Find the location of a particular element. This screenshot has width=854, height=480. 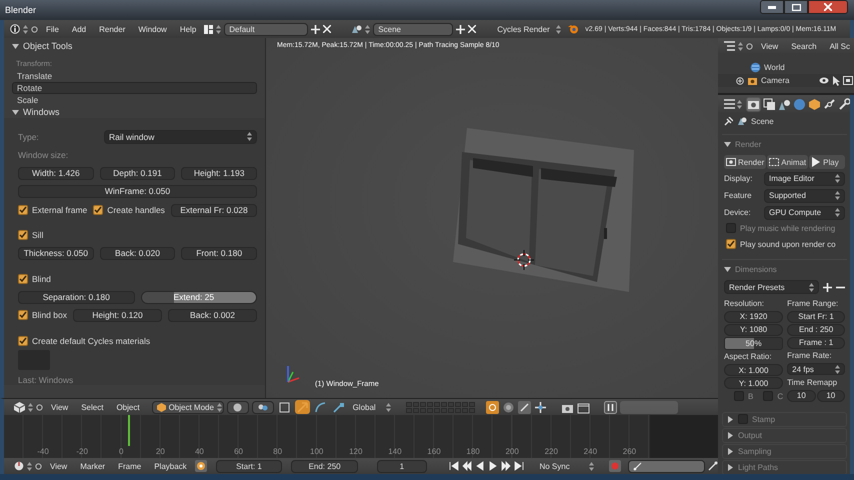

cursor-icon is located at coordinates (836, 81).